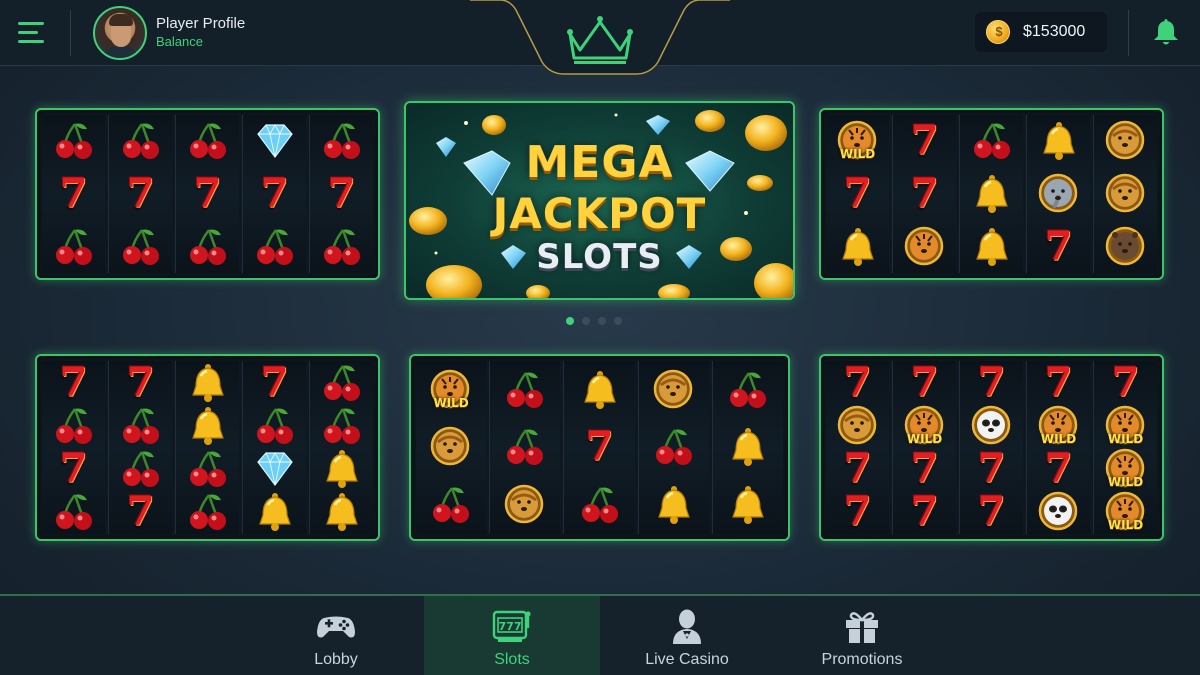 The height and width of the screenshot is (675, 1200). Describe the element at coordinates (857, 194) in the screenshot. I see `slot-reel: WILD 7` at that location.